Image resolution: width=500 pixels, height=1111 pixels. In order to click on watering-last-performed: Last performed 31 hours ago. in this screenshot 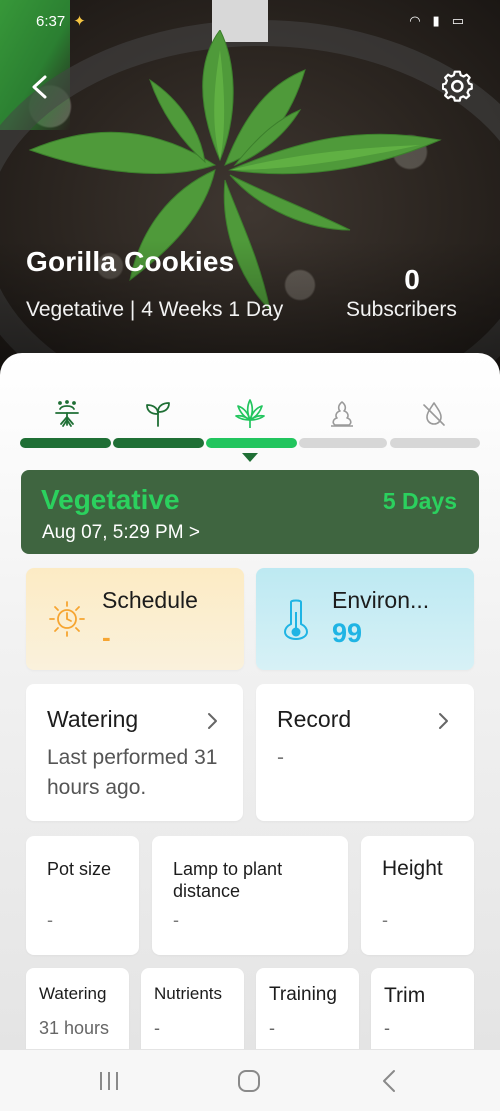, I will do `click(132, 772)`.